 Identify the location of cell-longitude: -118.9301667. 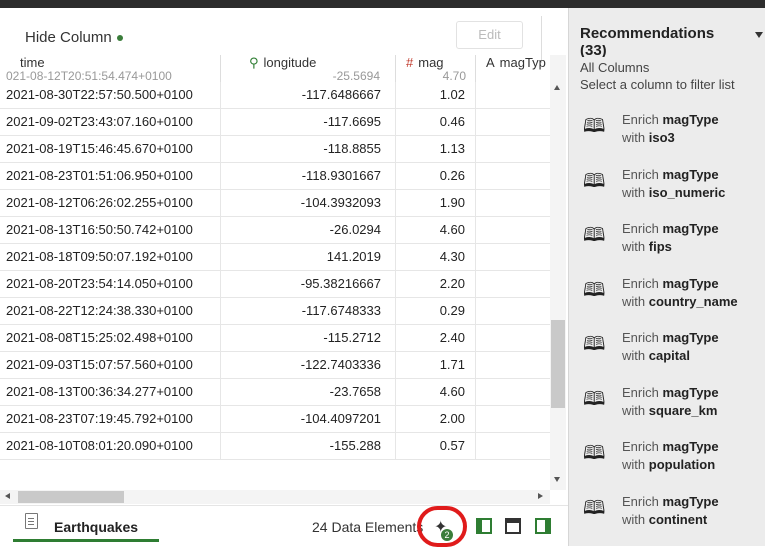
(308, 176).